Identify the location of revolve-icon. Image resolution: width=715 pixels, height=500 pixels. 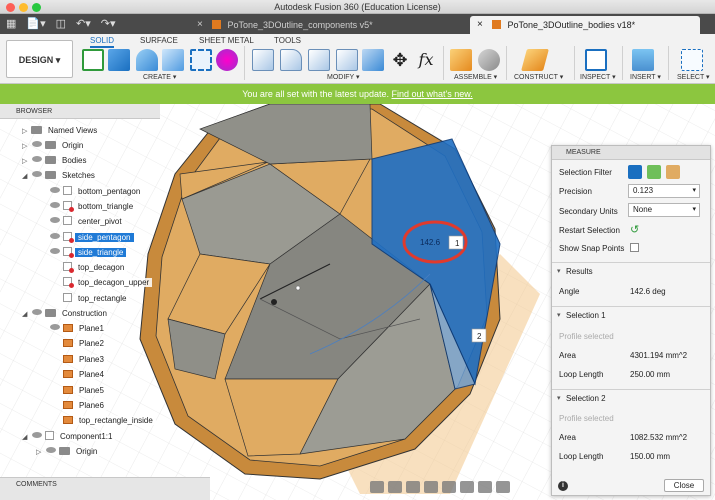
(147, 60).